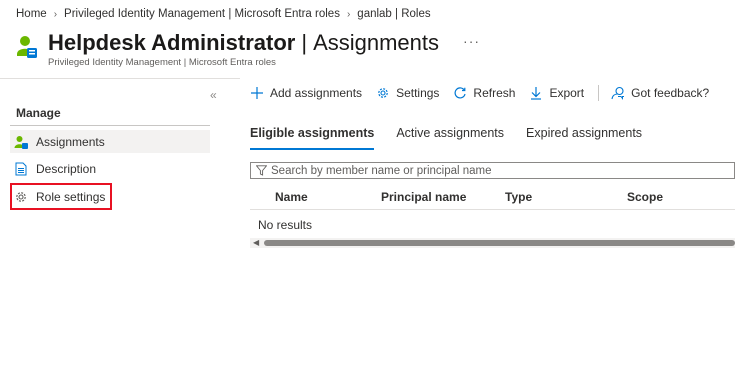  Describe the element at coordinates (285, 225) in the screenshot. I see `empty-state-text: No results` at that location.